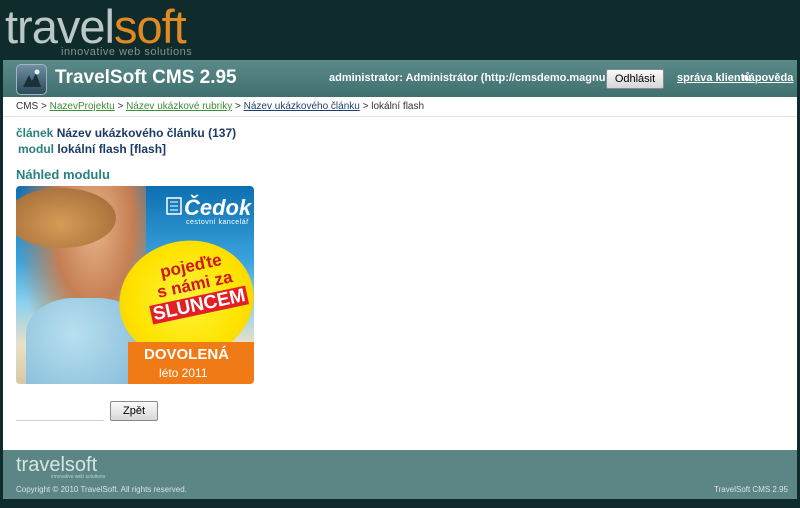  Describe the element at coordinates (187, 354) in the screenshot. I see `banner-offer: DOVOLENÁ` at that location.